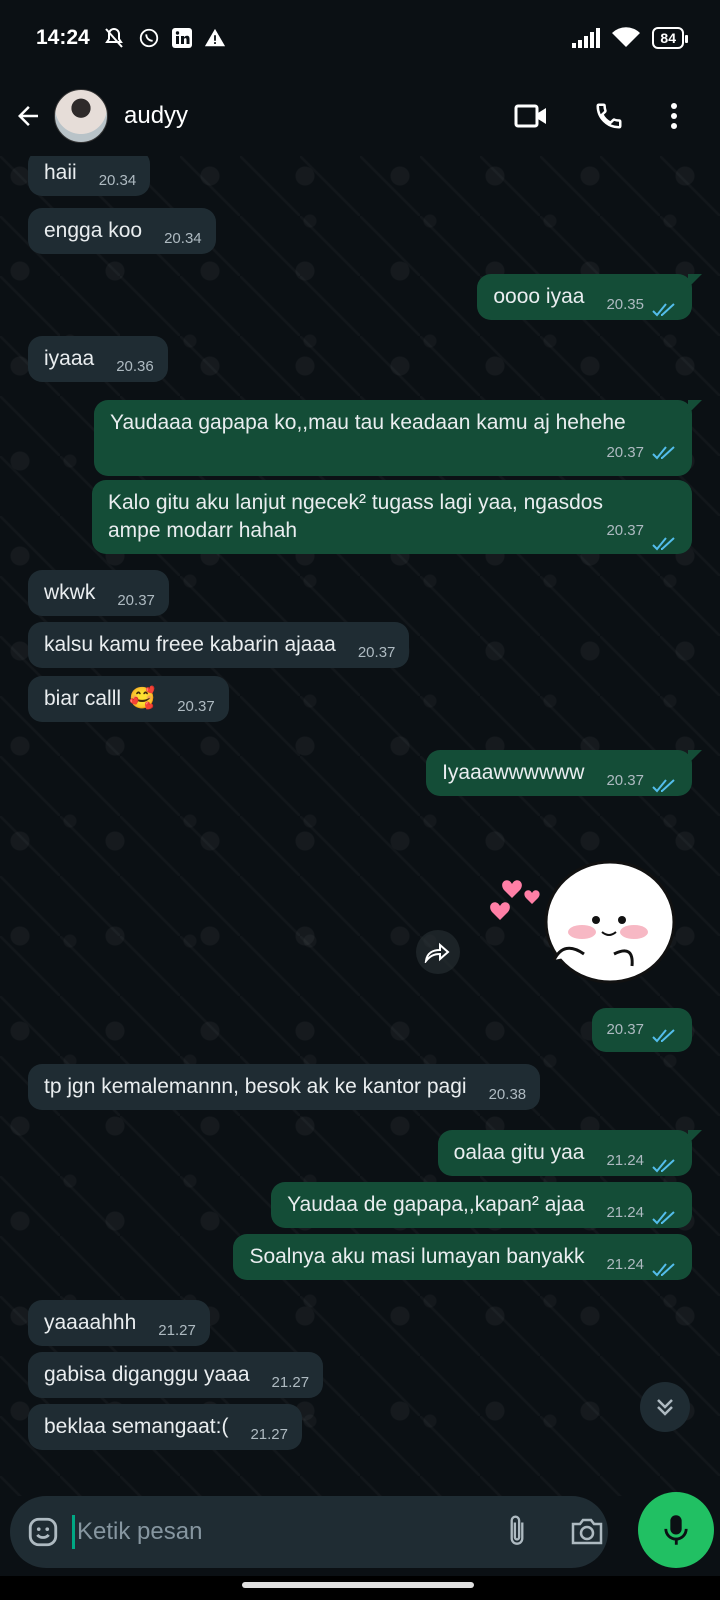 Image resolution: width=720 pixels, height=1600 pixels. Describe the element at coordinates (625, 304) in the screenshot. I see `message-time: 20.35` at that location.